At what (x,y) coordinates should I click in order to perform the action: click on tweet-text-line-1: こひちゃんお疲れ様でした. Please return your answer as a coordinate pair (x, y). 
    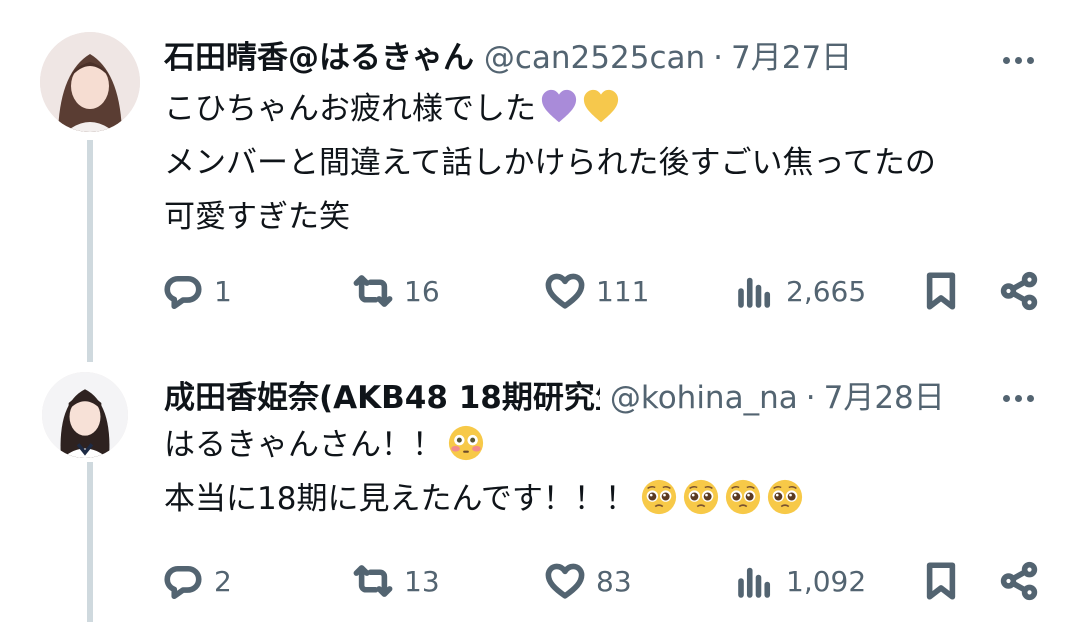
    Looking at the image, I should click on (350, 109).